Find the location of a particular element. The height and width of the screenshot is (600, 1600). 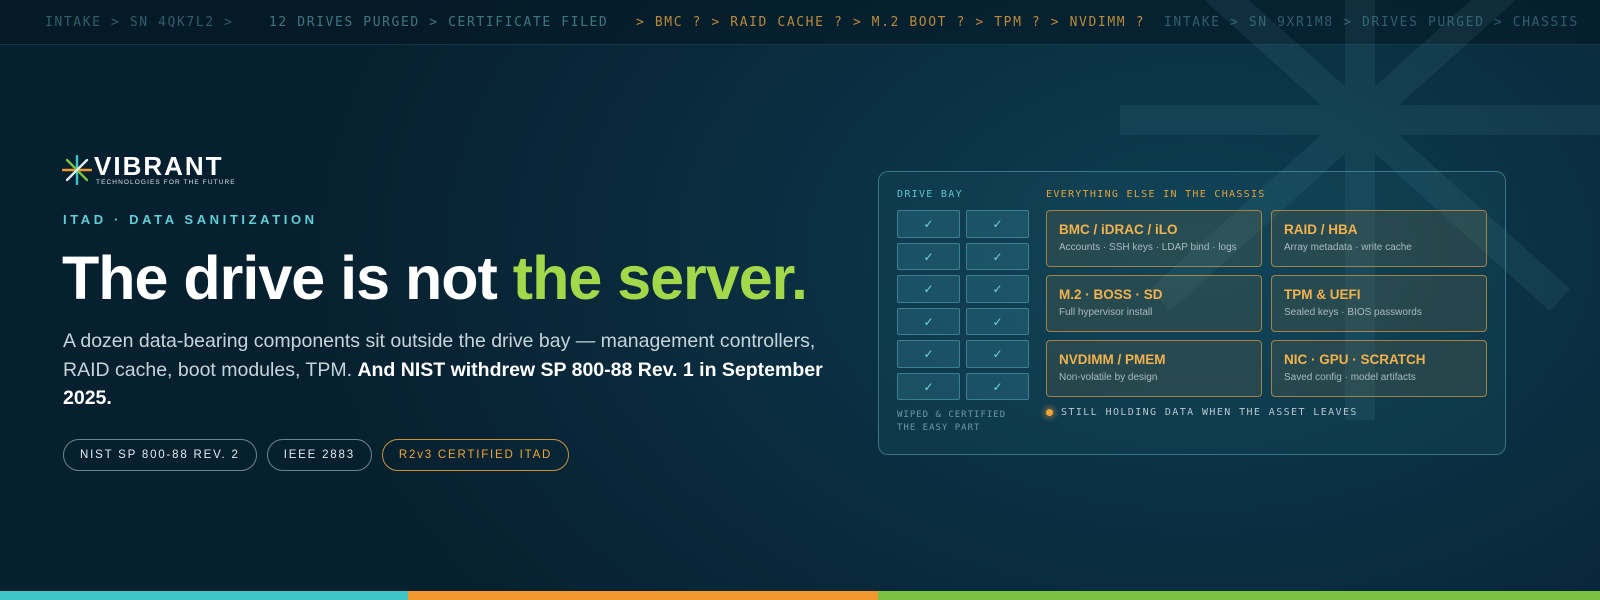

brand-tagline: TECHNOLOGIES FOR THE FUTURE is located at coordinates (166, 182).